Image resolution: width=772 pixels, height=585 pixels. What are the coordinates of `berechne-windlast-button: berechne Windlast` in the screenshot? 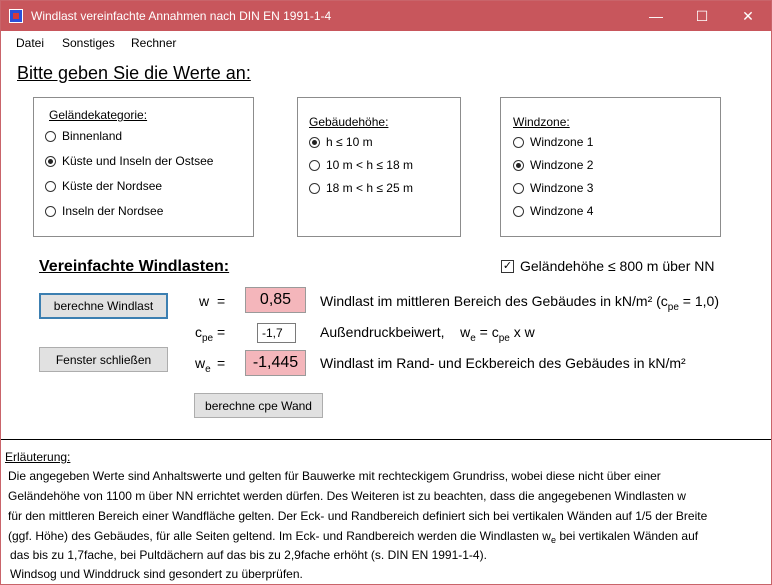 It's located at (103, 306).